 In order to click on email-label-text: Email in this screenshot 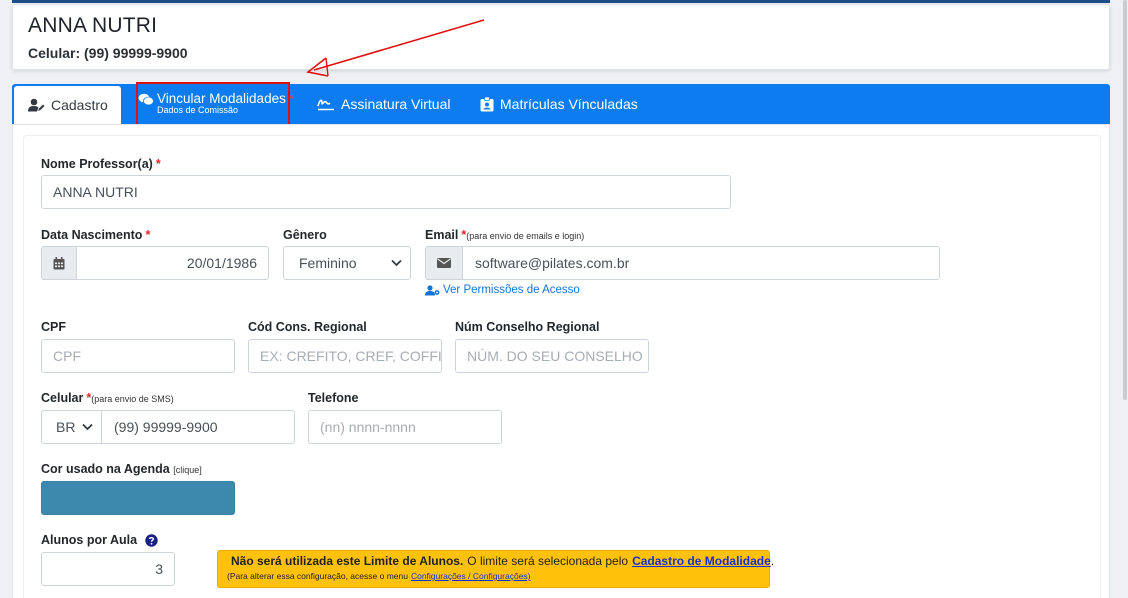, I will do `click(442, 235)`.